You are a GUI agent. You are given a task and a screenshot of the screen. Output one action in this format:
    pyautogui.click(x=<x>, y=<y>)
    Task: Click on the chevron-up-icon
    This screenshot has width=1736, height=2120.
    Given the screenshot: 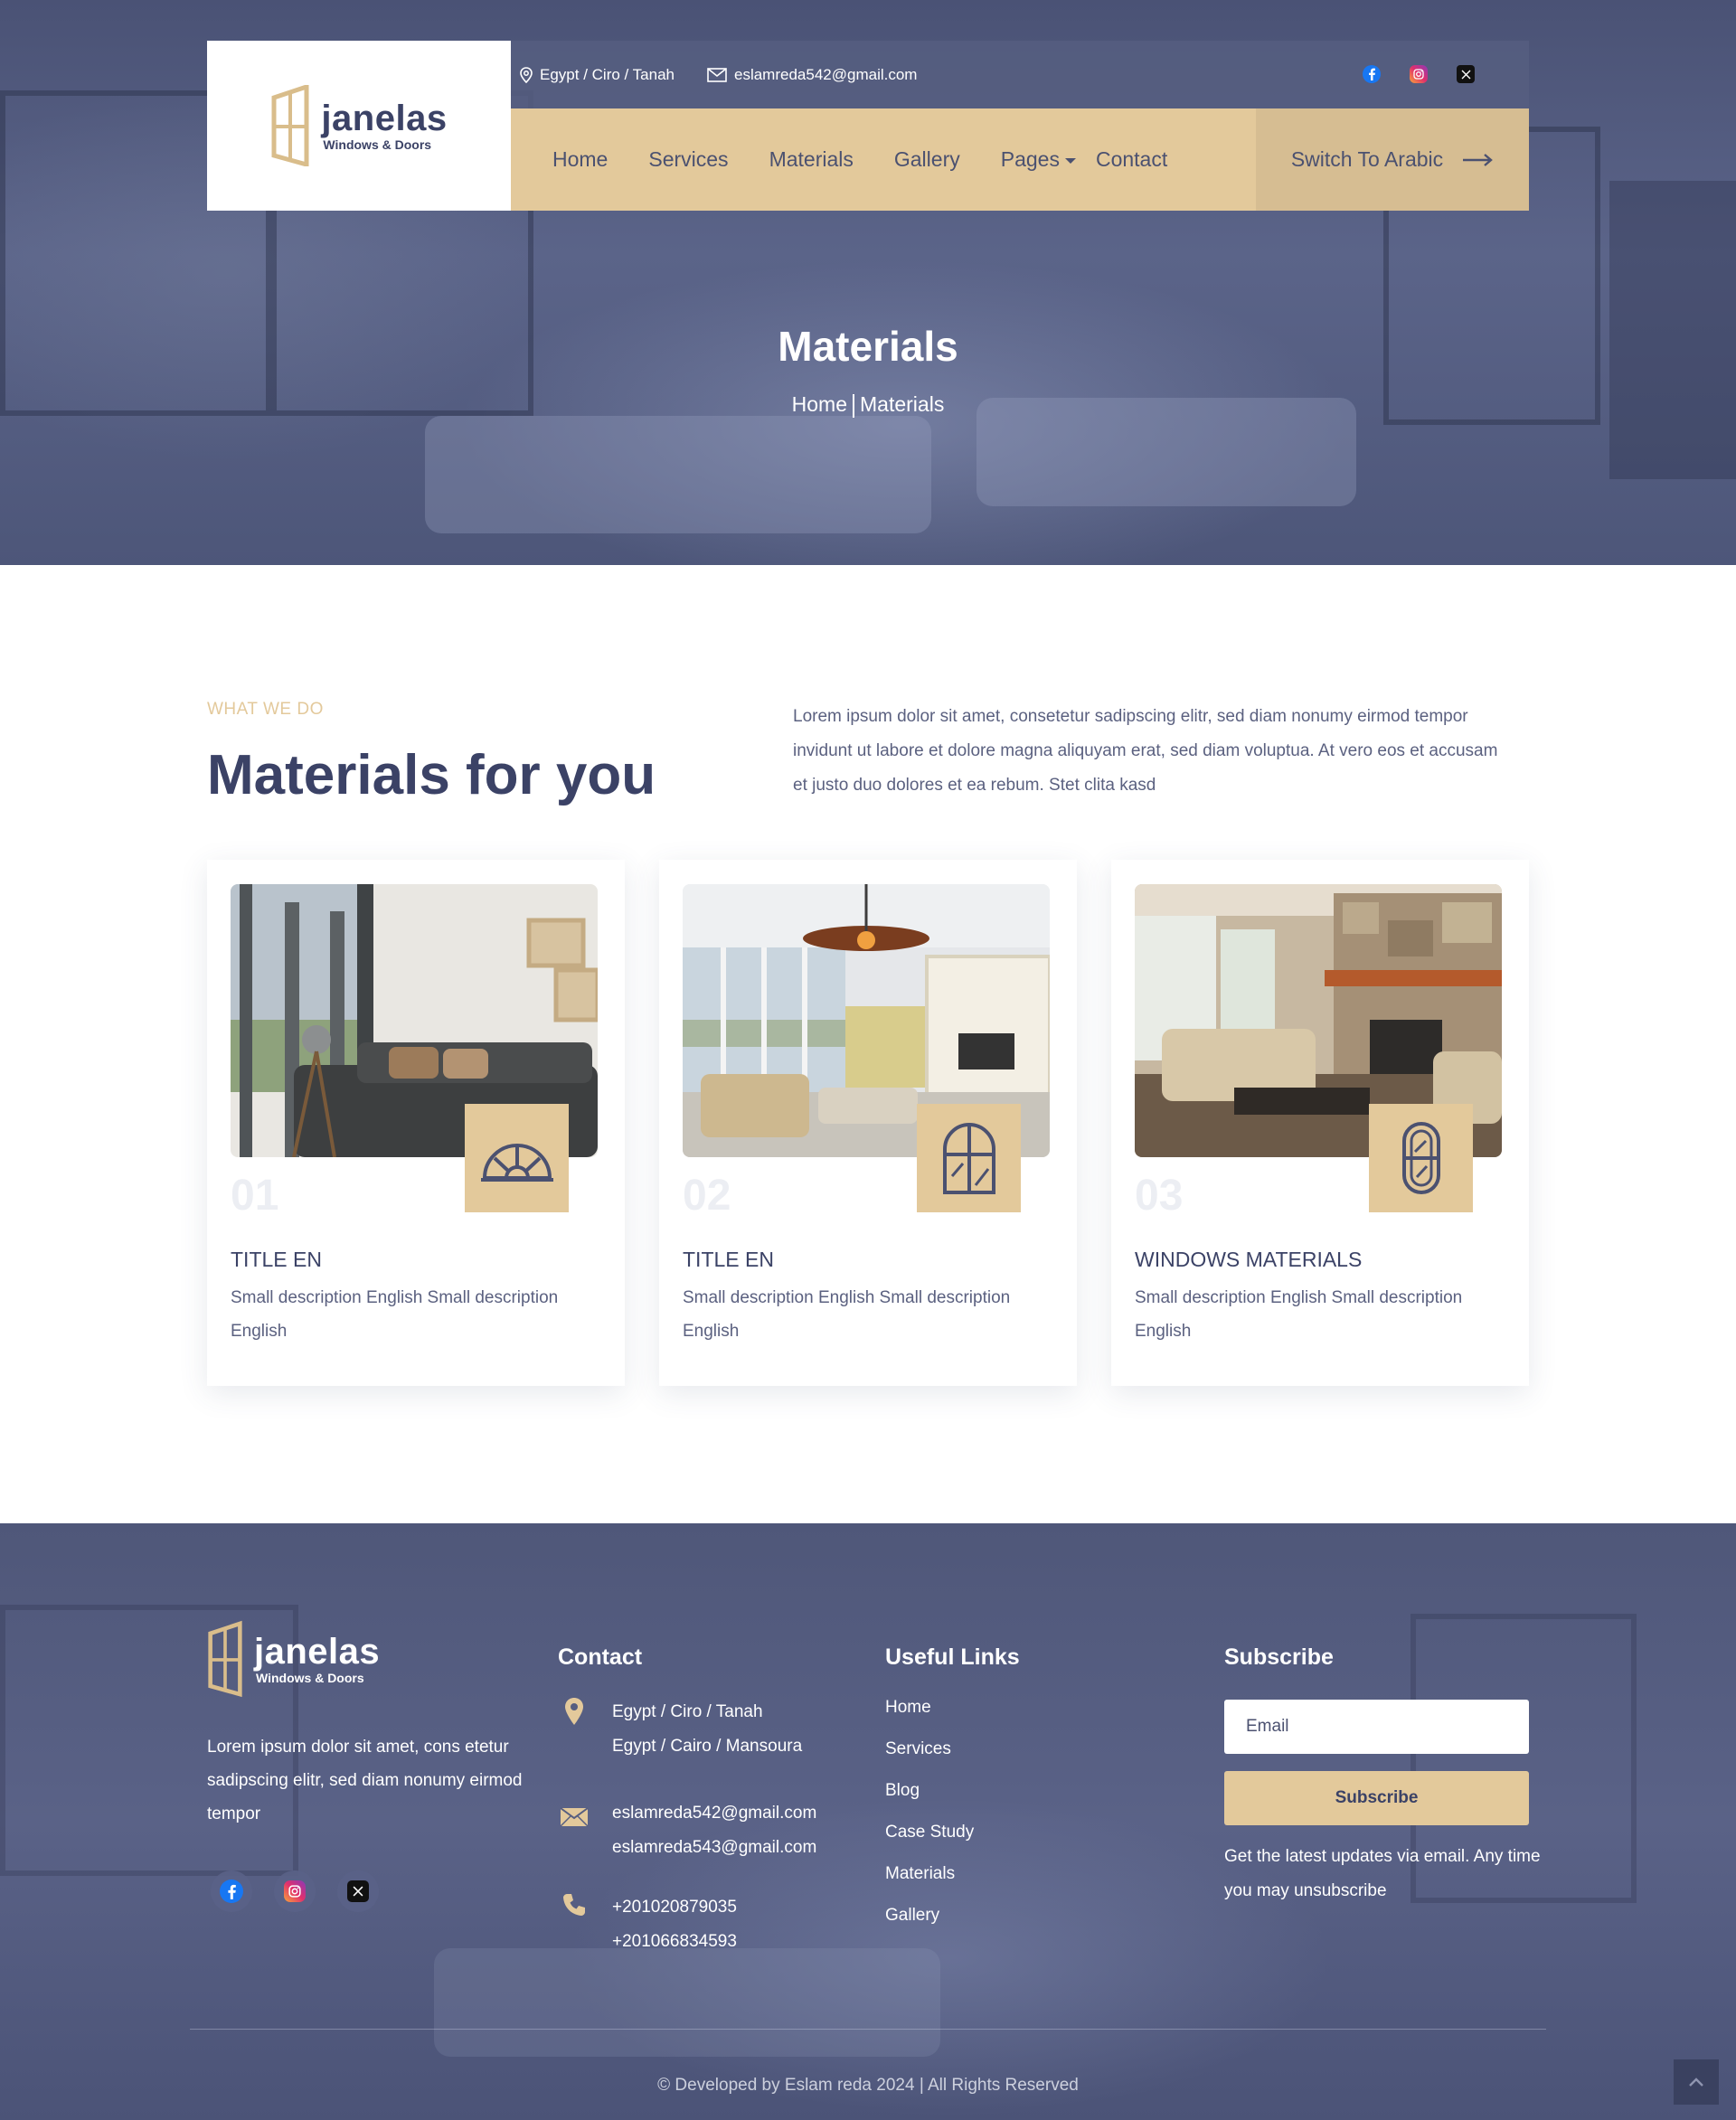 What is the action you would take?
    pyautogui.click(x=1696, y=2082)
    